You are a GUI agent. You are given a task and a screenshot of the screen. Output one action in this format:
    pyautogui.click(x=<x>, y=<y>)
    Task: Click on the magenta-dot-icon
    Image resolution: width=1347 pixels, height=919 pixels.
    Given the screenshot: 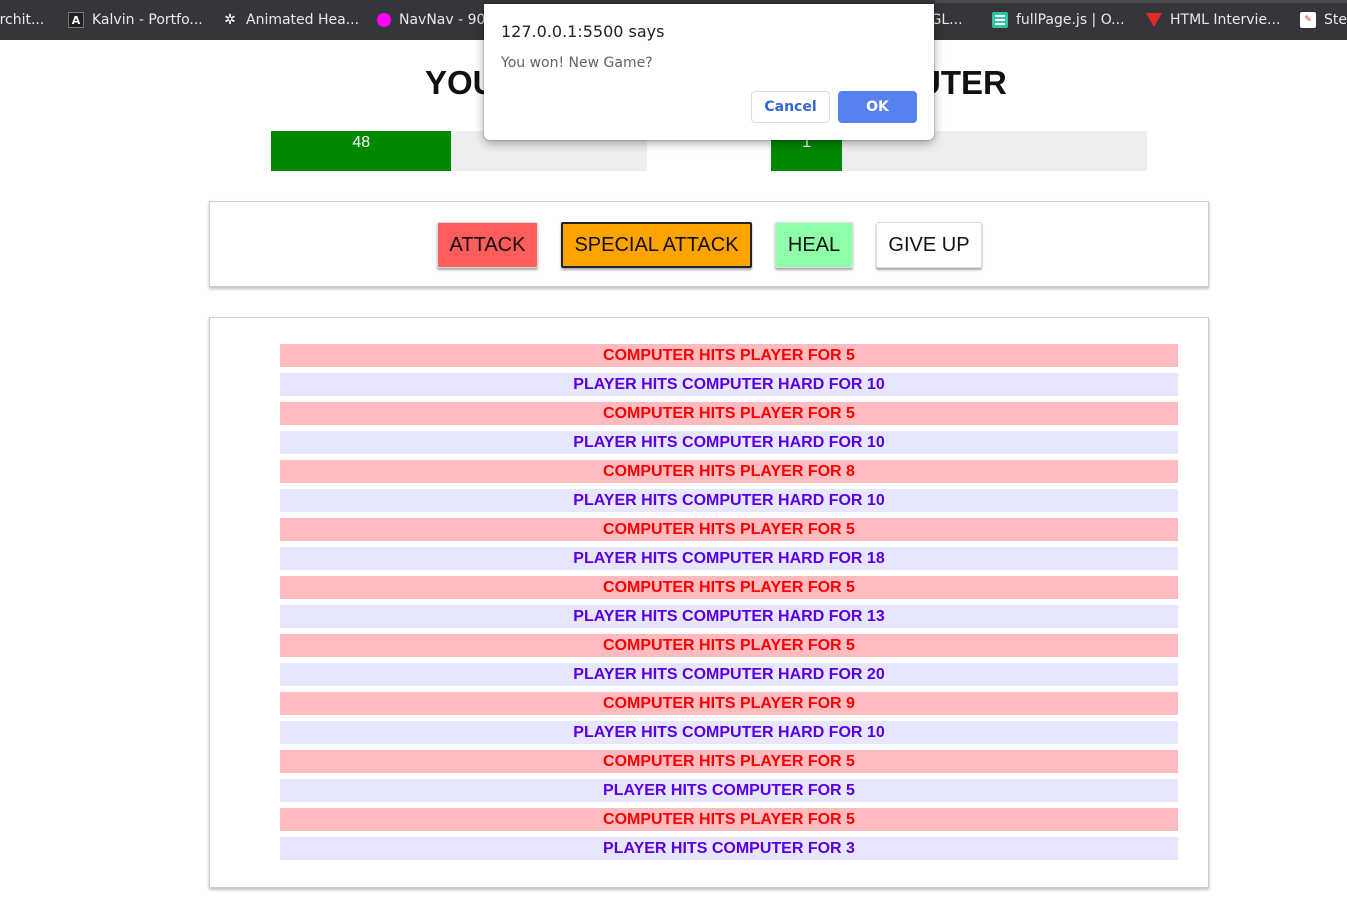 What is the action you would take?
    pyautogui.click(x=384, y=20)
    